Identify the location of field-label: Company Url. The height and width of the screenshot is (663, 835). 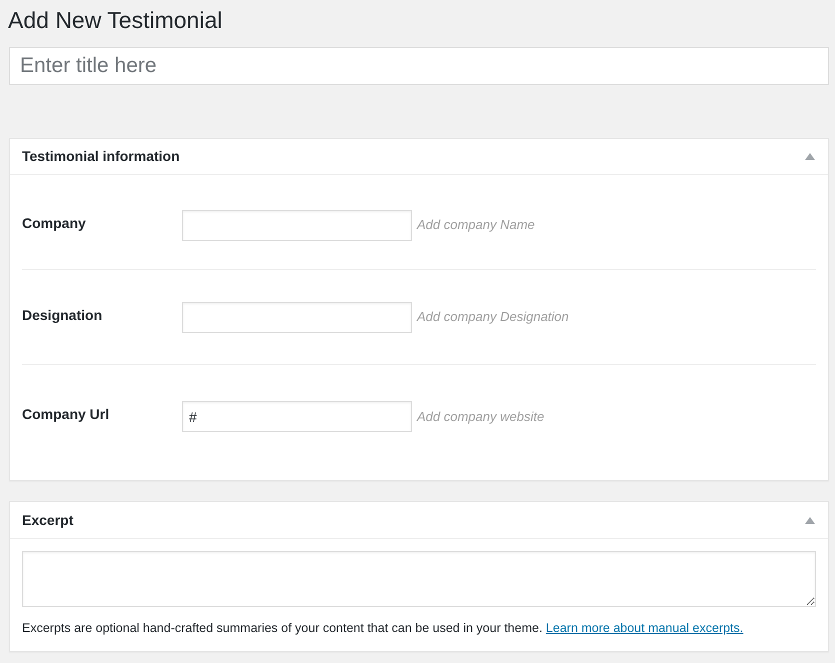
(66, 414).